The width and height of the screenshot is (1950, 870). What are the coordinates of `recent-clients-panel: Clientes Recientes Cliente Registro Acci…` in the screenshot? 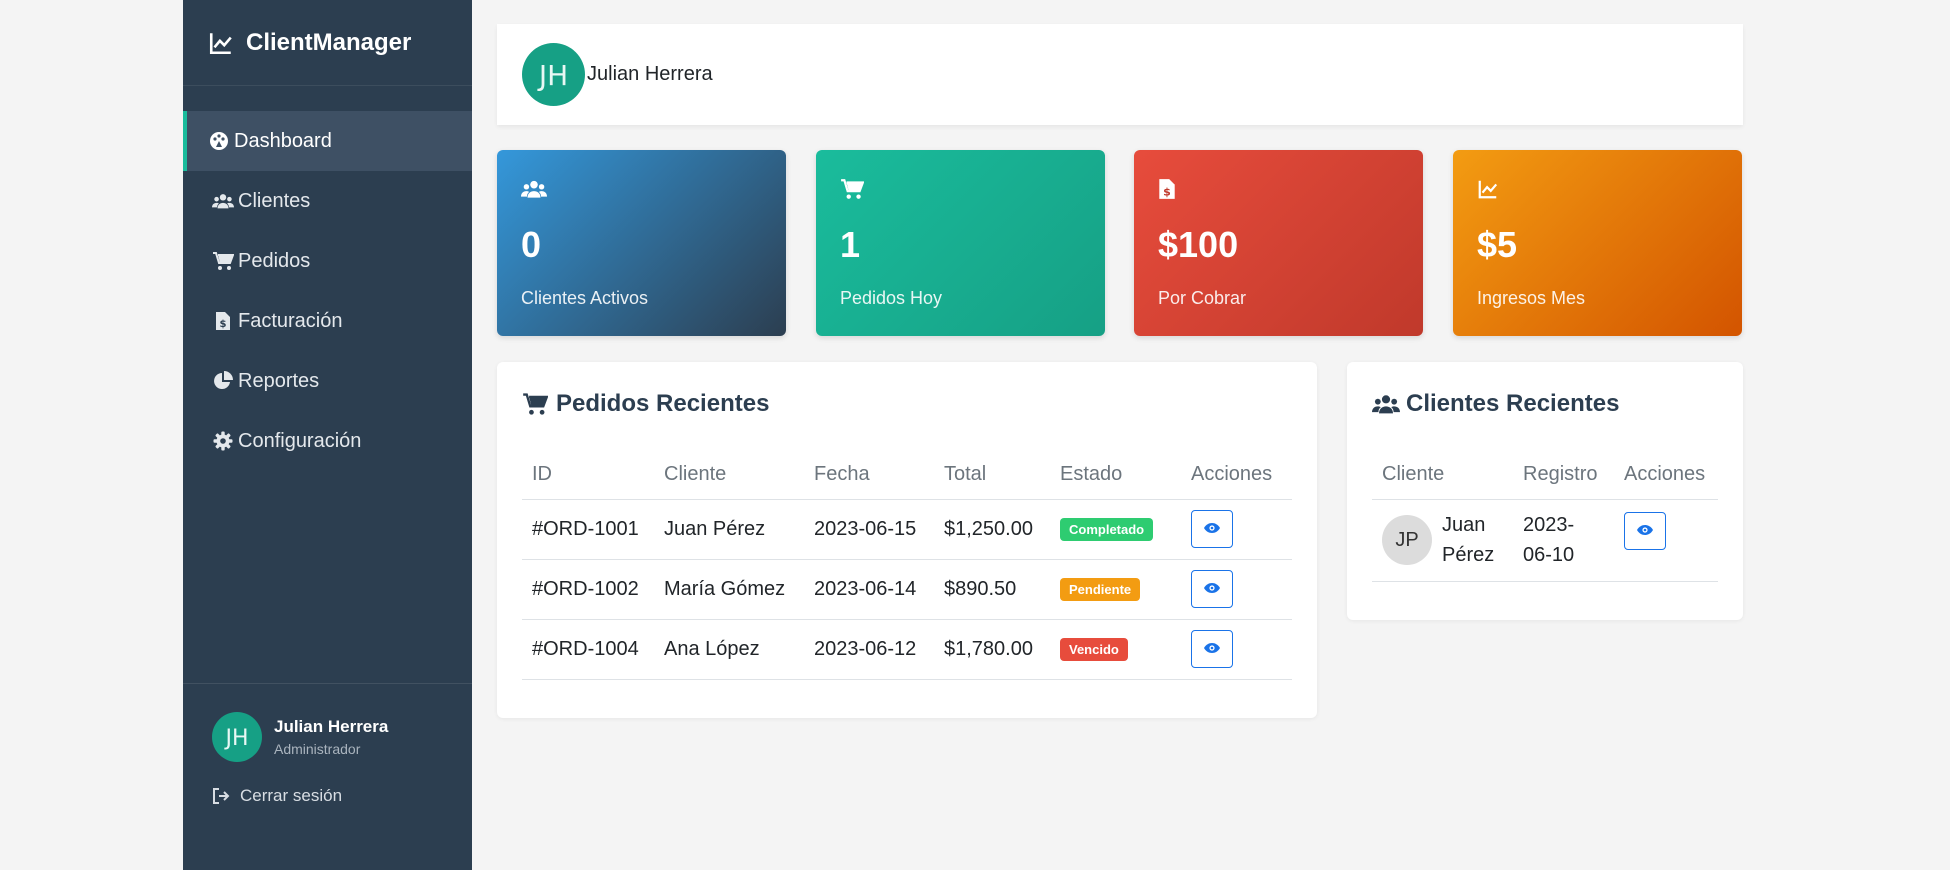 It's located at (1545, 491).